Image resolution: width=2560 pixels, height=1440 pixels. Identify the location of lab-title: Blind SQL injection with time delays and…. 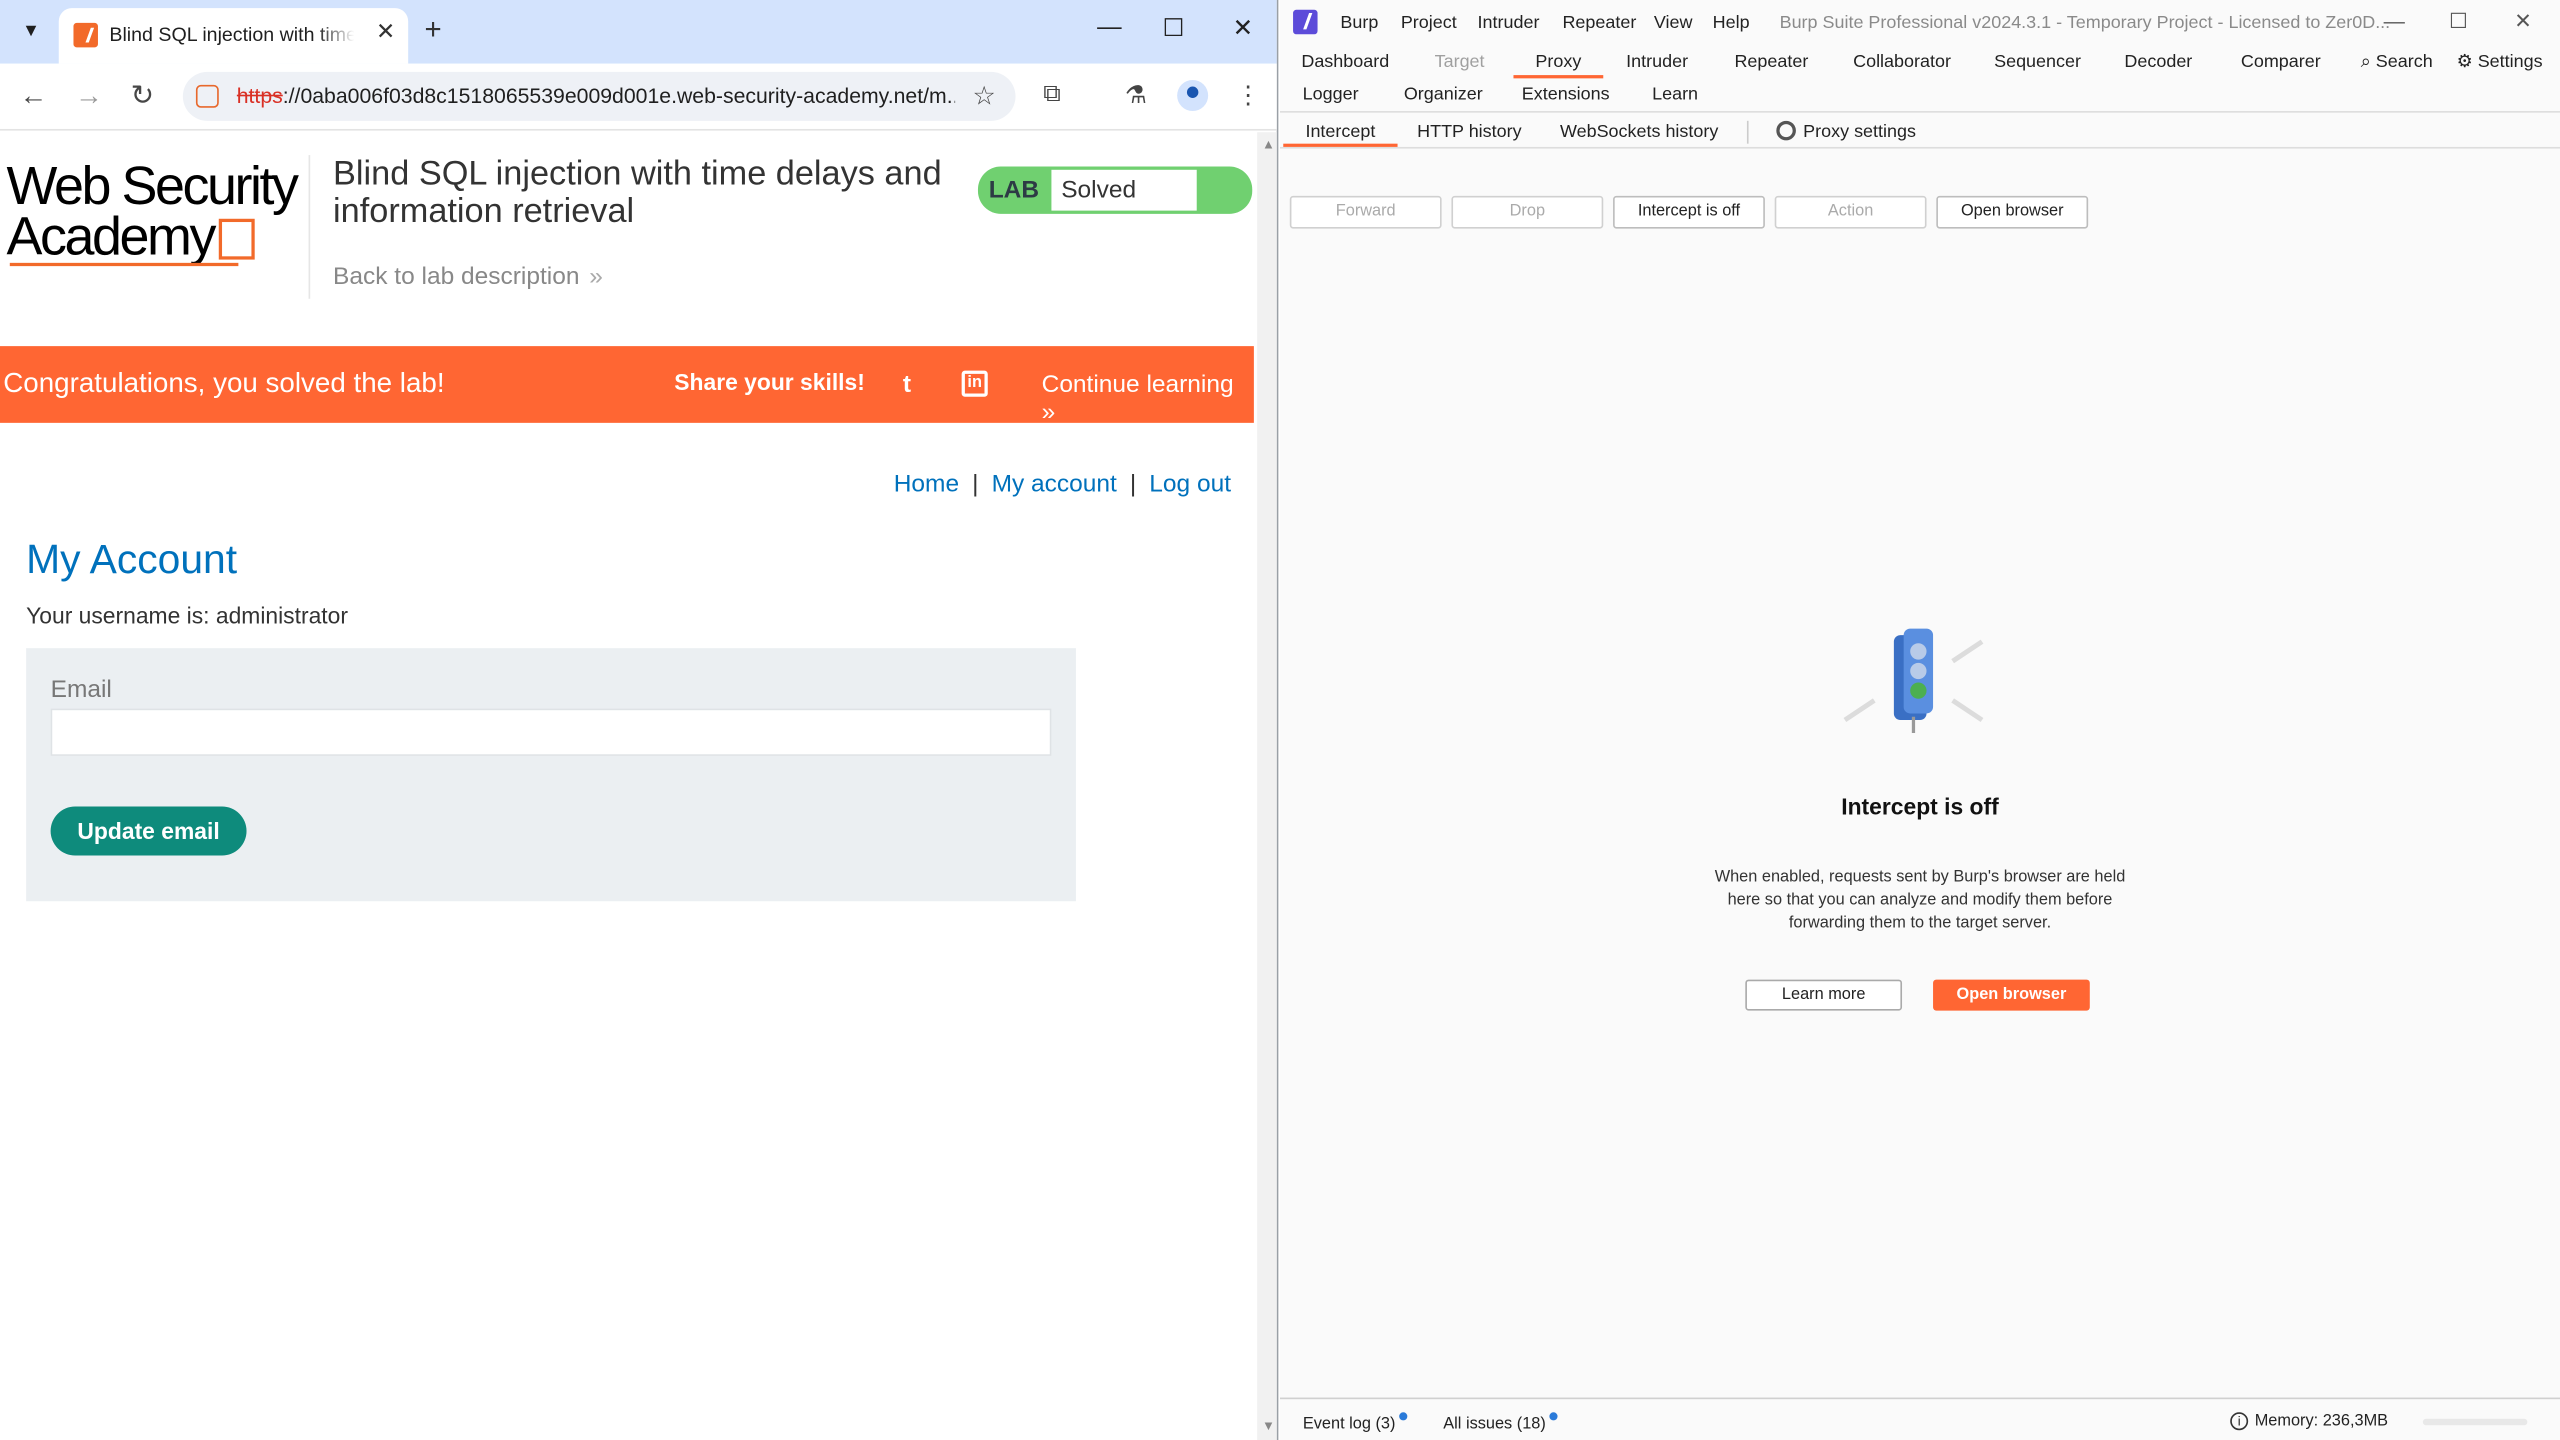
(637, 193).